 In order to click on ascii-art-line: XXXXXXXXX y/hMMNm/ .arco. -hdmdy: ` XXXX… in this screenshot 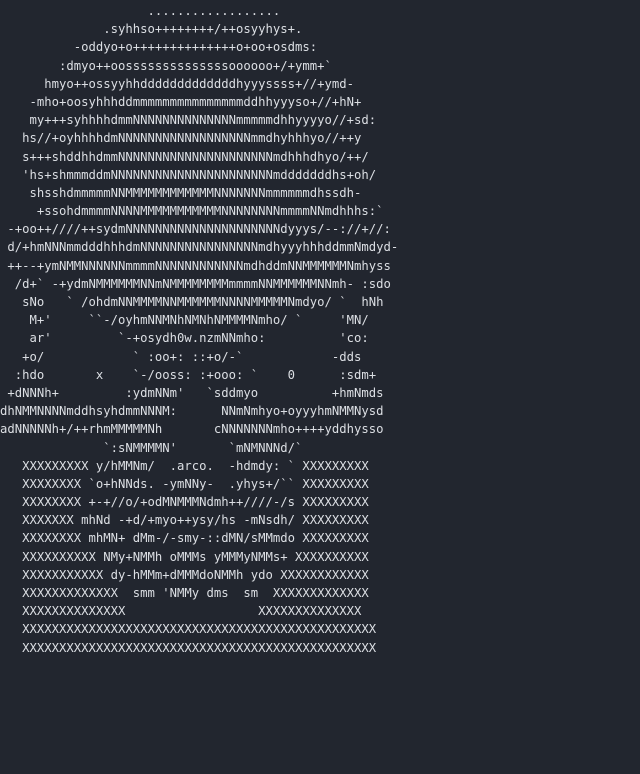, I will do `click(184, 465)`.